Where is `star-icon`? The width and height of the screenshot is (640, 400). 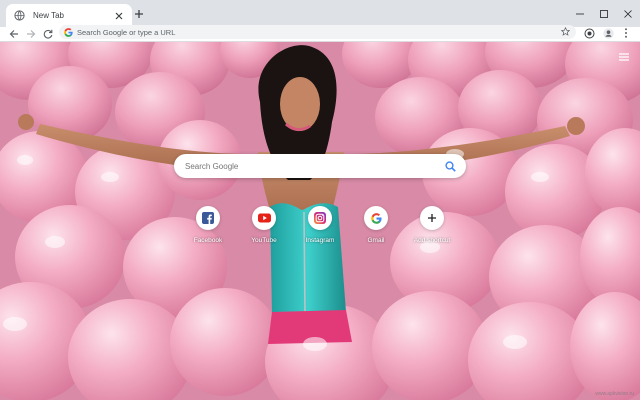
star-icon is located at coordinates (566, 32).